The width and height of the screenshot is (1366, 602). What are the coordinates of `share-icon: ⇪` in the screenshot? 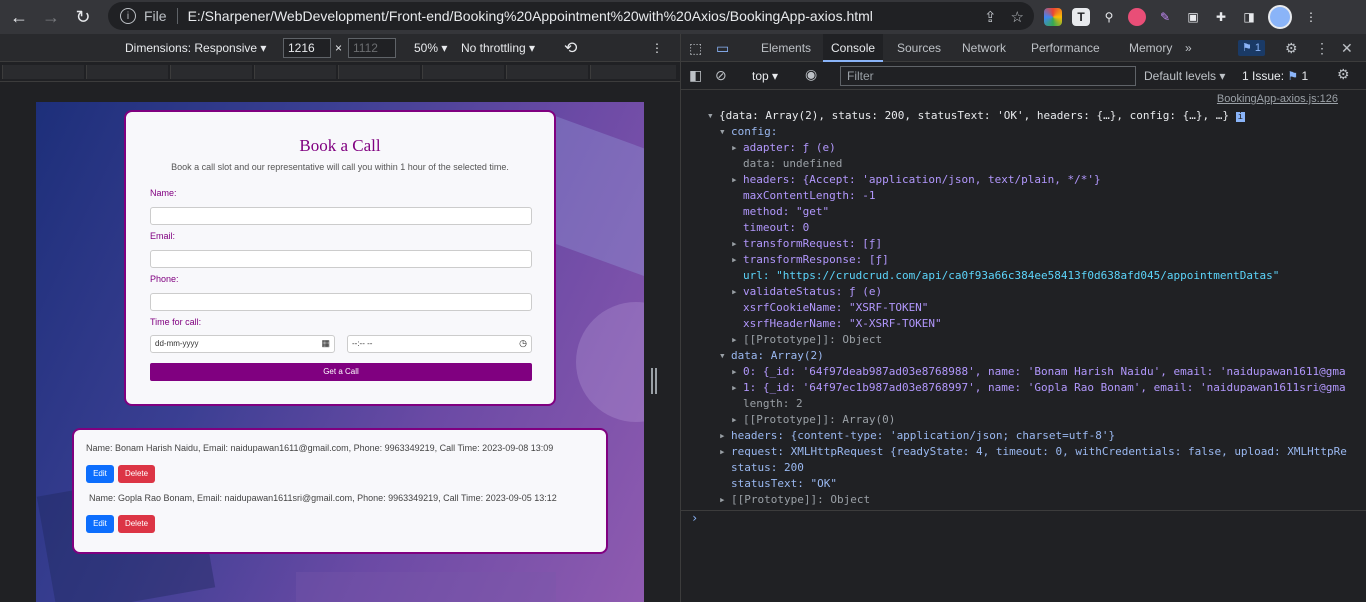 It's located at (990, 17).